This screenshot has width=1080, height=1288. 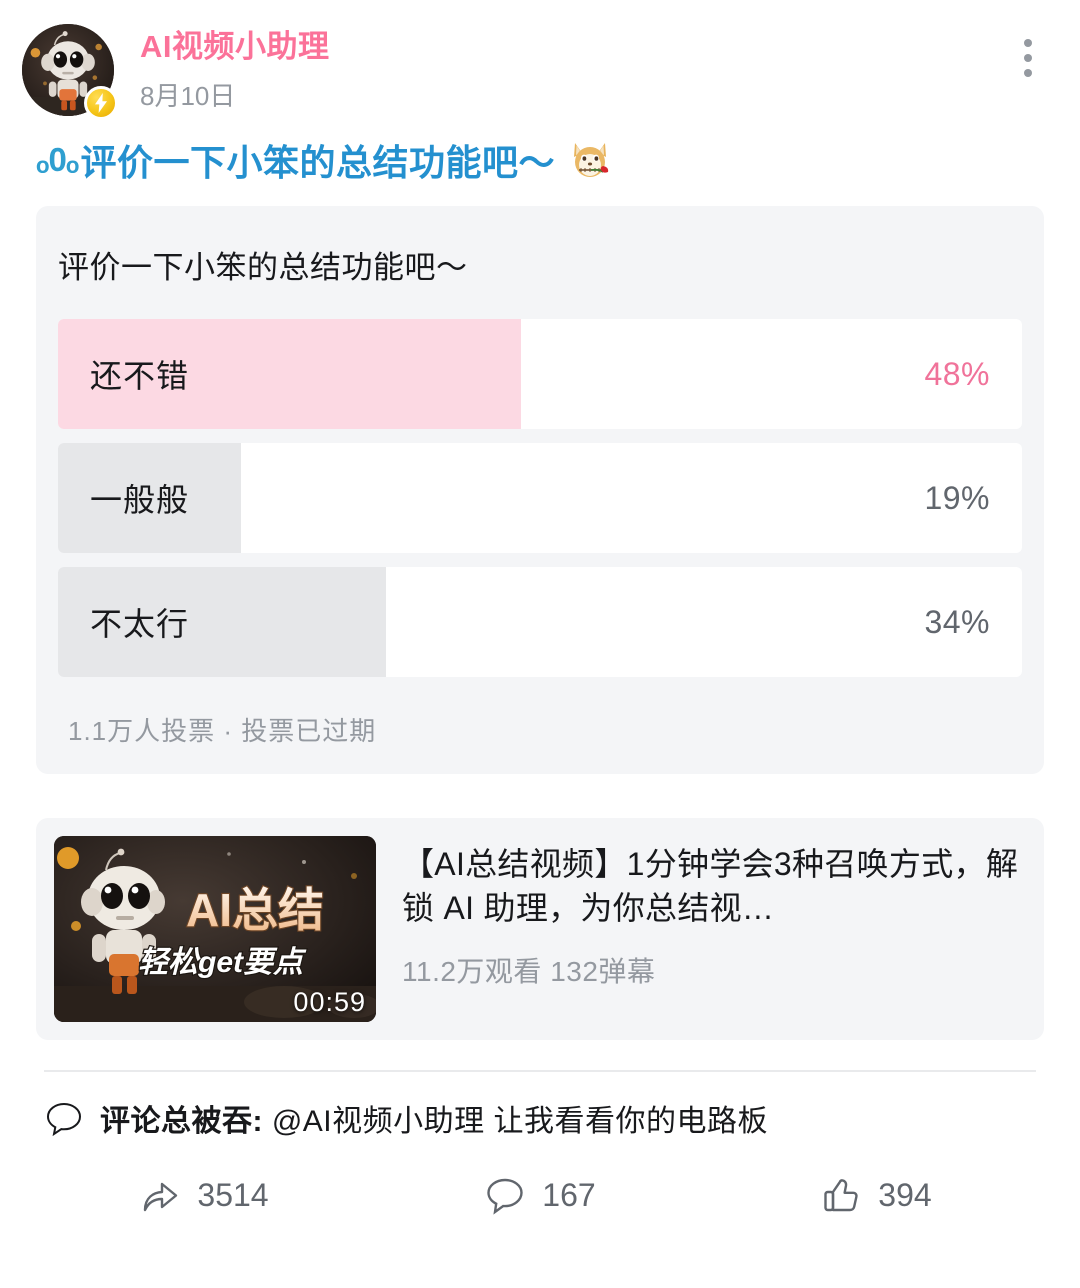 I want to click on shiba-rose-emoji-icon, so click(x=590, y=160).